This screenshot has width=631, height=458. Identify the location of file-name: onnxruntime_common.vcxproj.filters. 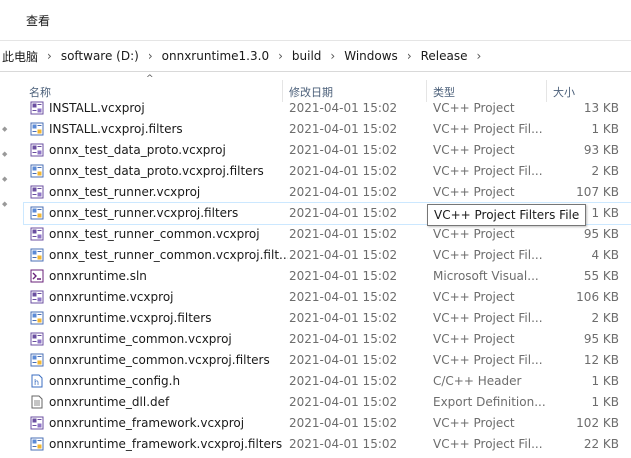
(159, 360).